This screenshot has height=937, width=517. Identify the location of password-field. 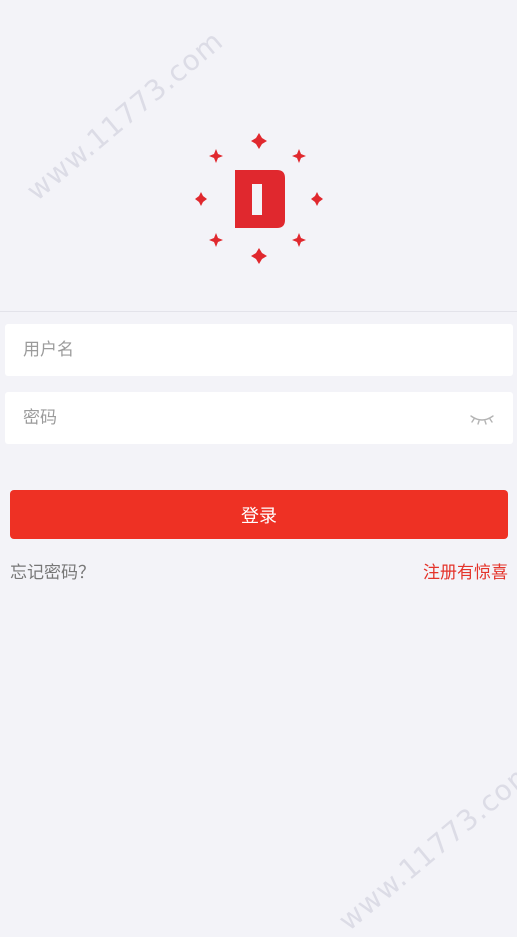
(259, 418).